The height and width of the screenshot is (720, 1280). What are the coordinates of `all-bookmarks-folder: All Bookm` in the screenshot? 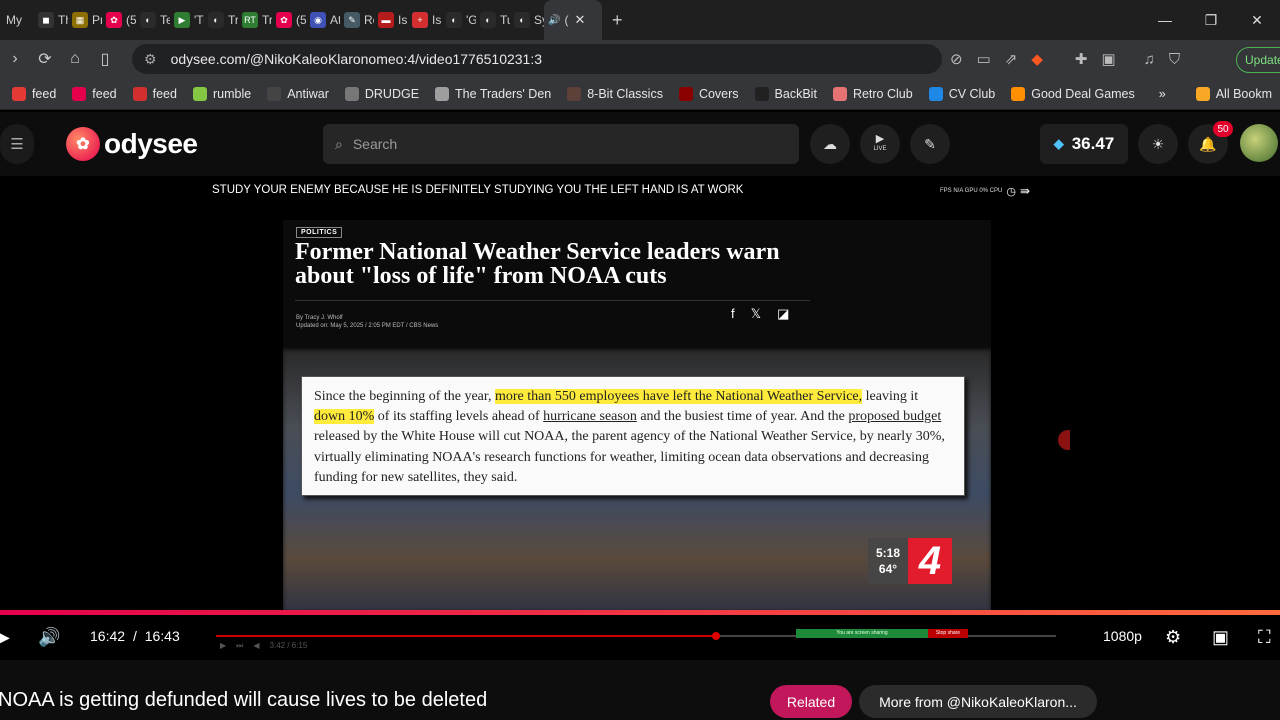 It's located at (1234, 93).